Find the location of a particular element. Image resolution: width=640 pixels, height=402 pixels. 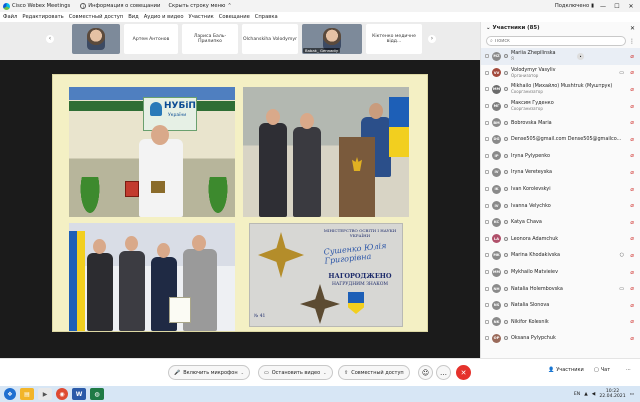

strip-next-button: › is located at coordinates (432, 39).